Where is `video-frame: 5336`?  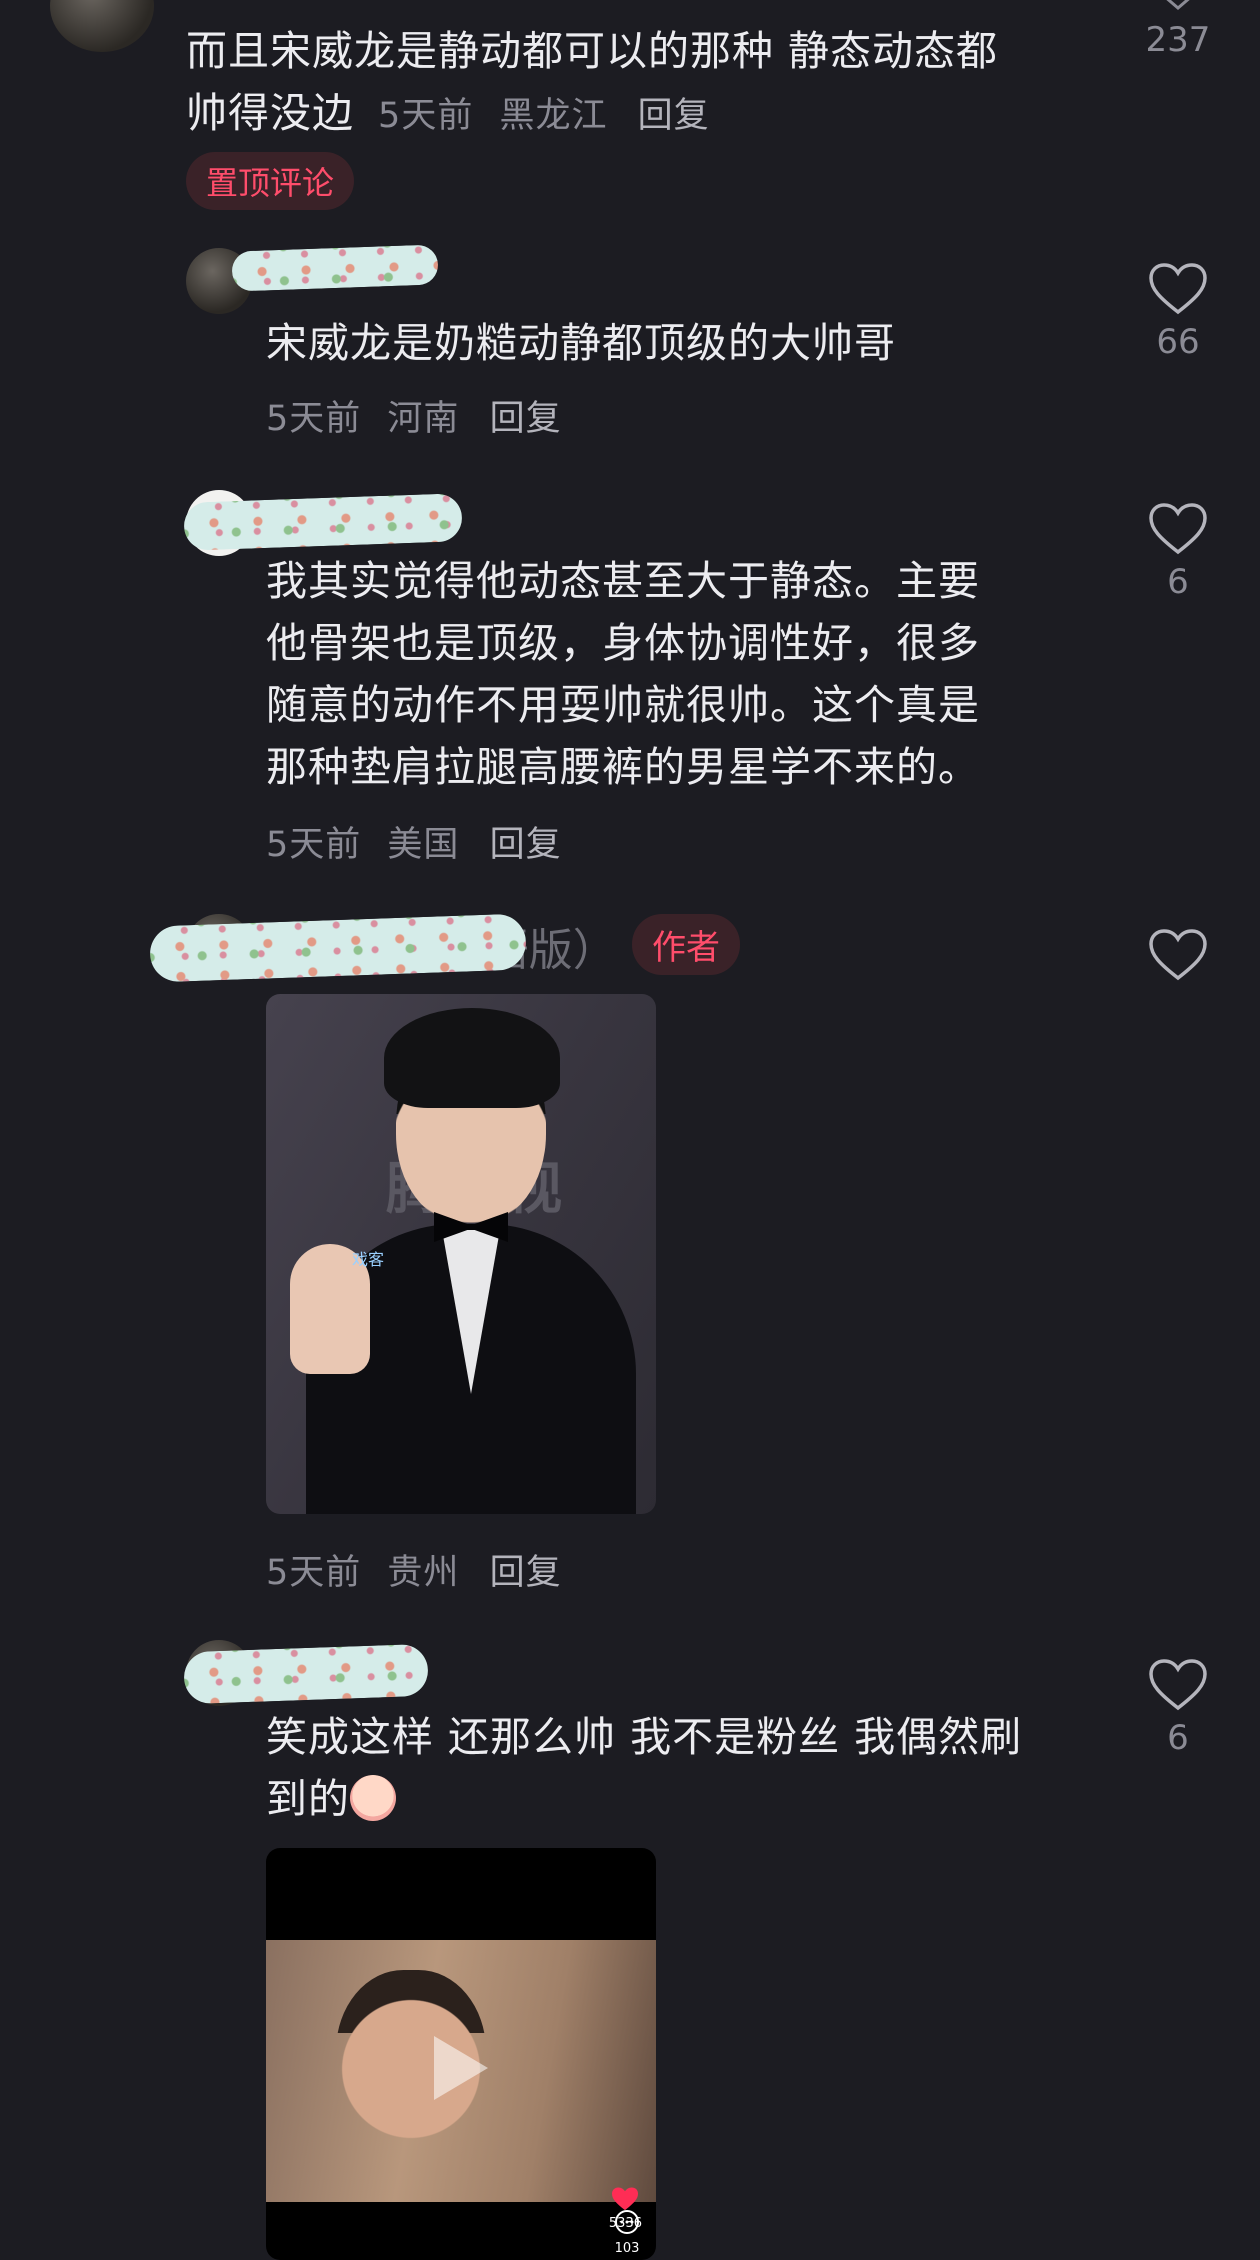
video-frame: 5336 is located at coordinates (461, 2085).